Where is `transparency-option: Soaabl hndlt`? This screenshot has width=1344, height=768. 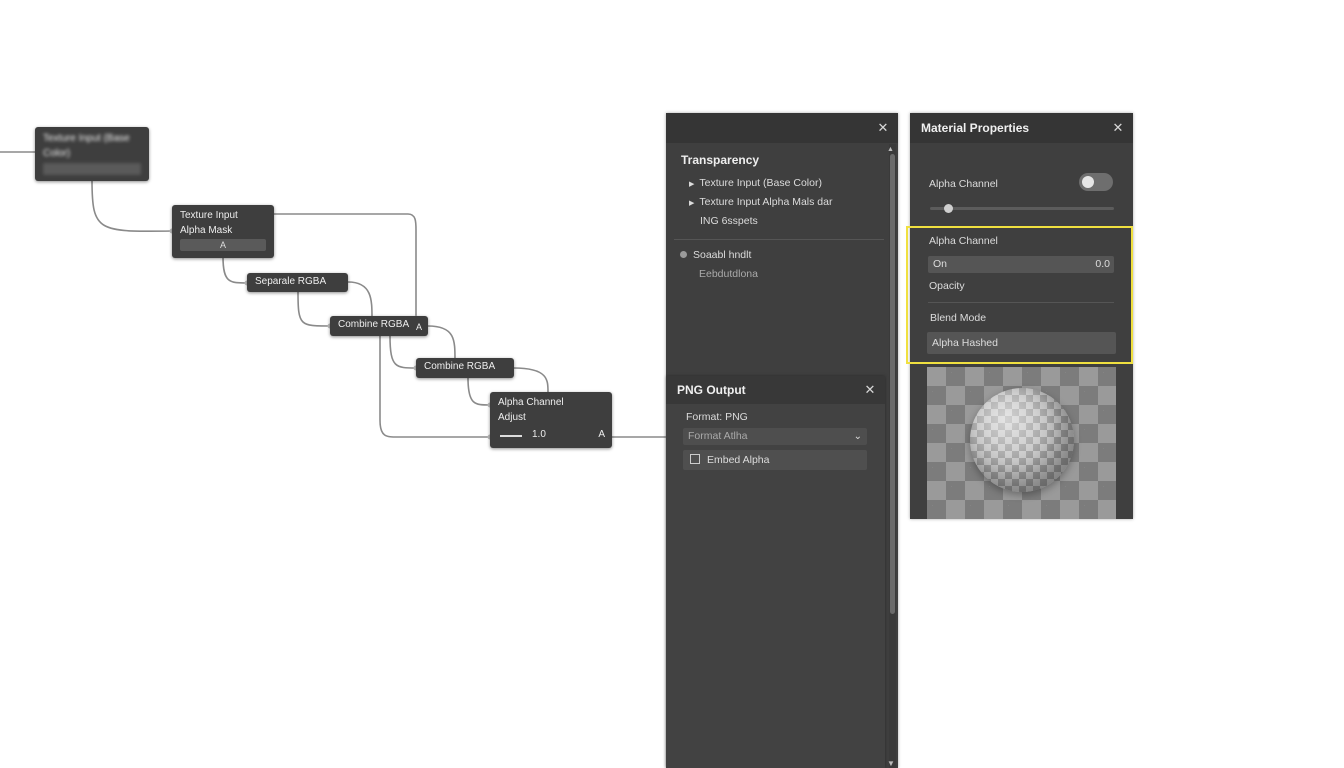
transparency-option: Soaabl hndlt is located at coordinates (715, 255).